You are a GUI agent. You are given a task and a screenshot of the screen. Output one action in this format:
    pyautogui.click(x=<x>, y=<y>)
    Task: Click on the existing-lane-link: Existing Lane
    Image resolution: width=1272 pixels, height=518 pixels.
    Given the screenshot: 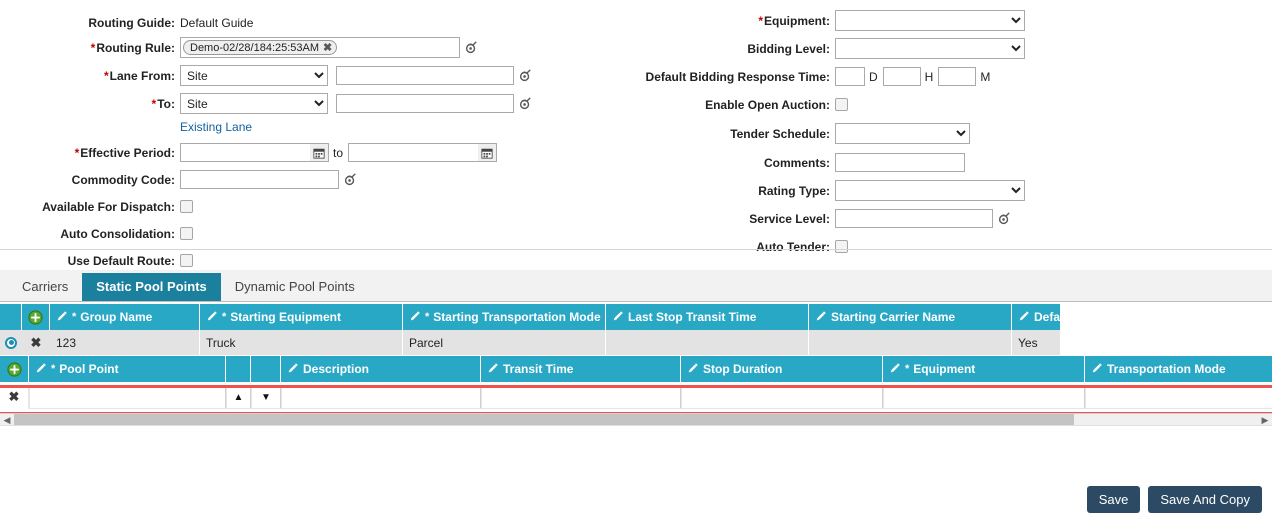 What is the action you would take?
    pyautogui.click(x=216, y=127)
    